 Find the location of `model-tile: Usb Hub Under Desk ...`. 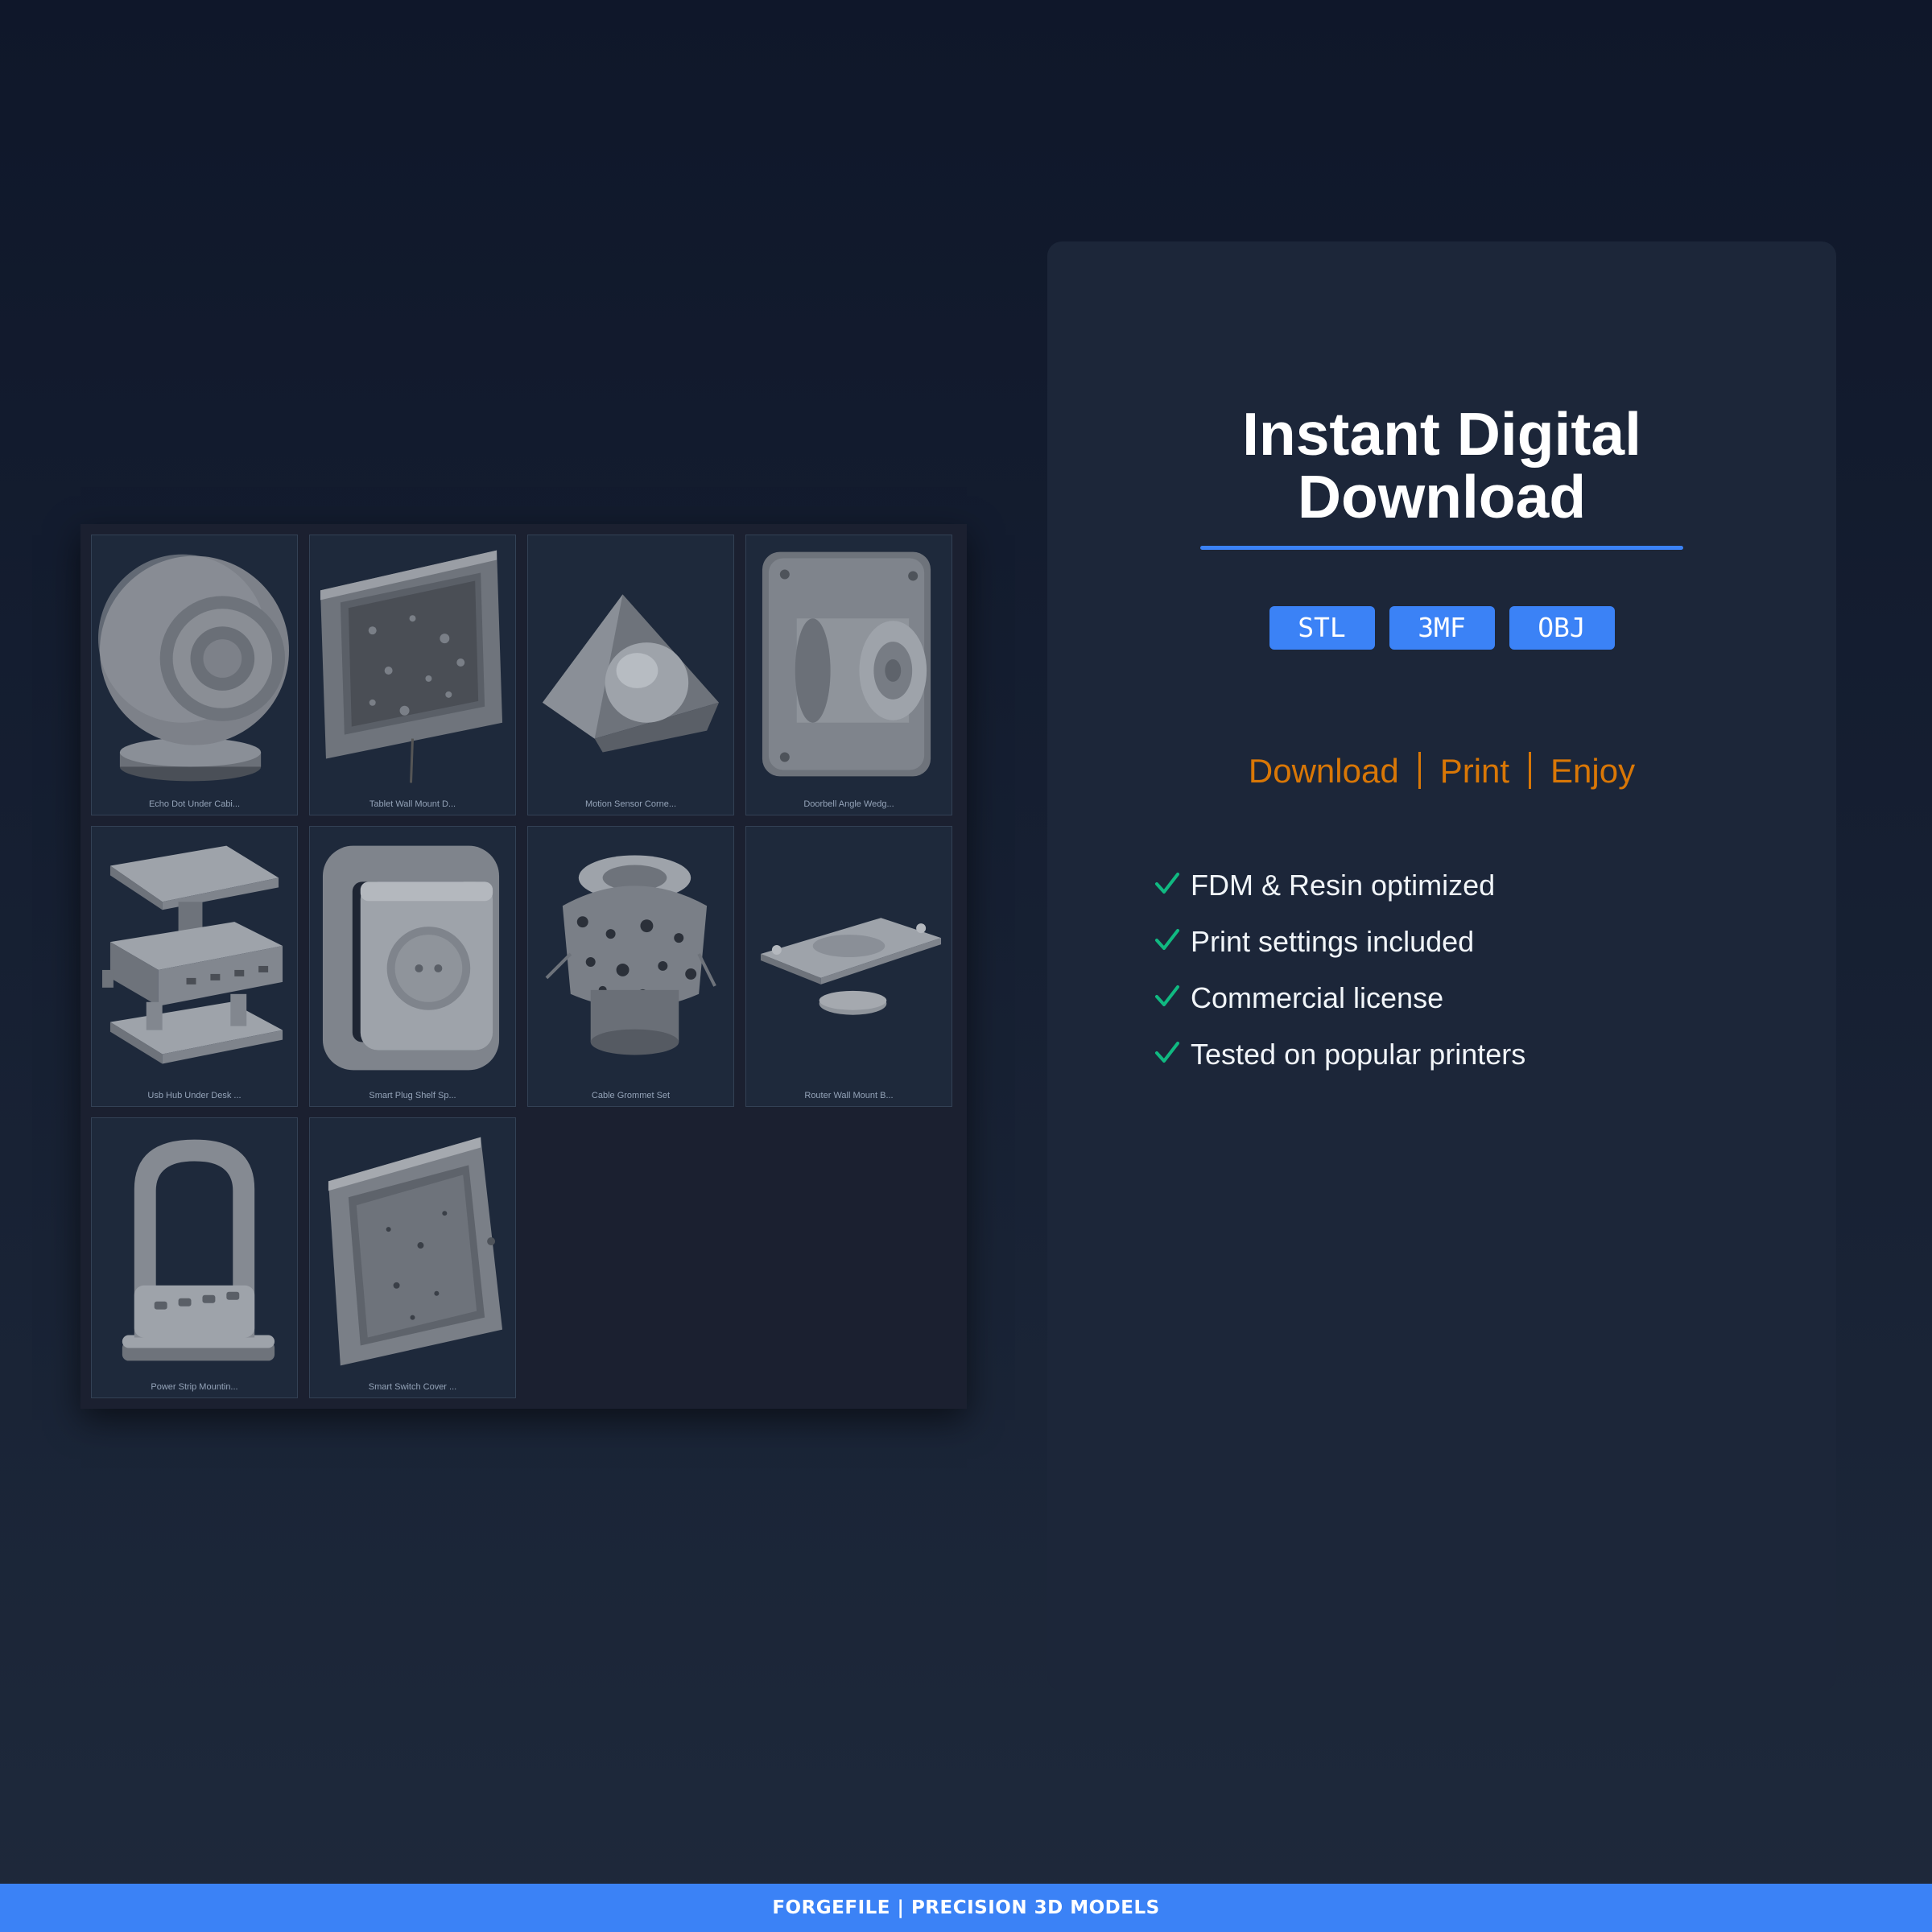

model-tile: Usb Hub Under Desk ... is located at coordinates (194, 966).